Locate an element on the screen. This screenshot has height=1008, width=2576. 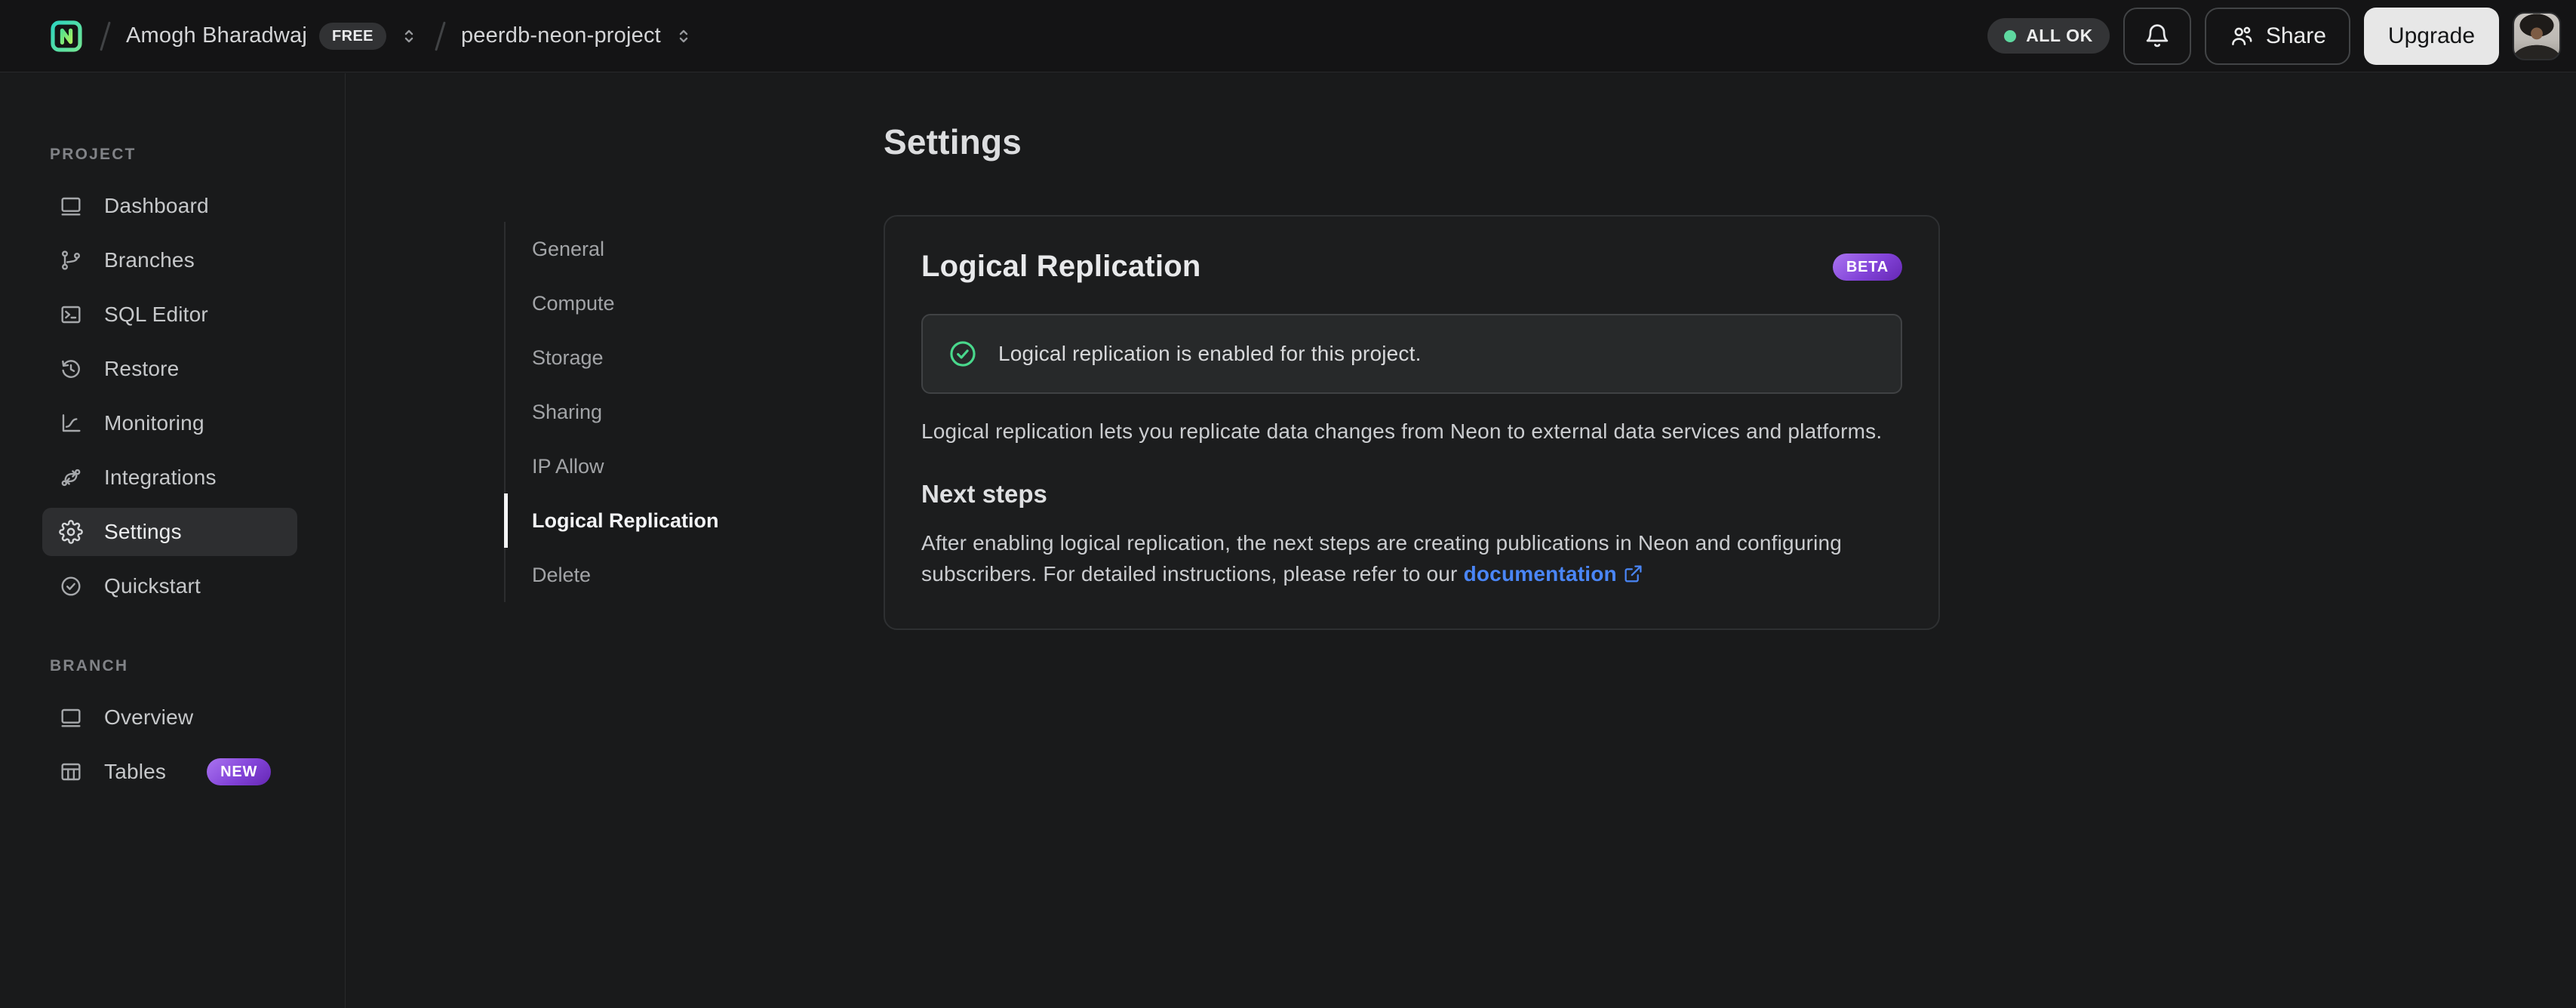
project-name: peerdb-neon-project is located at coordinates (560, 35).